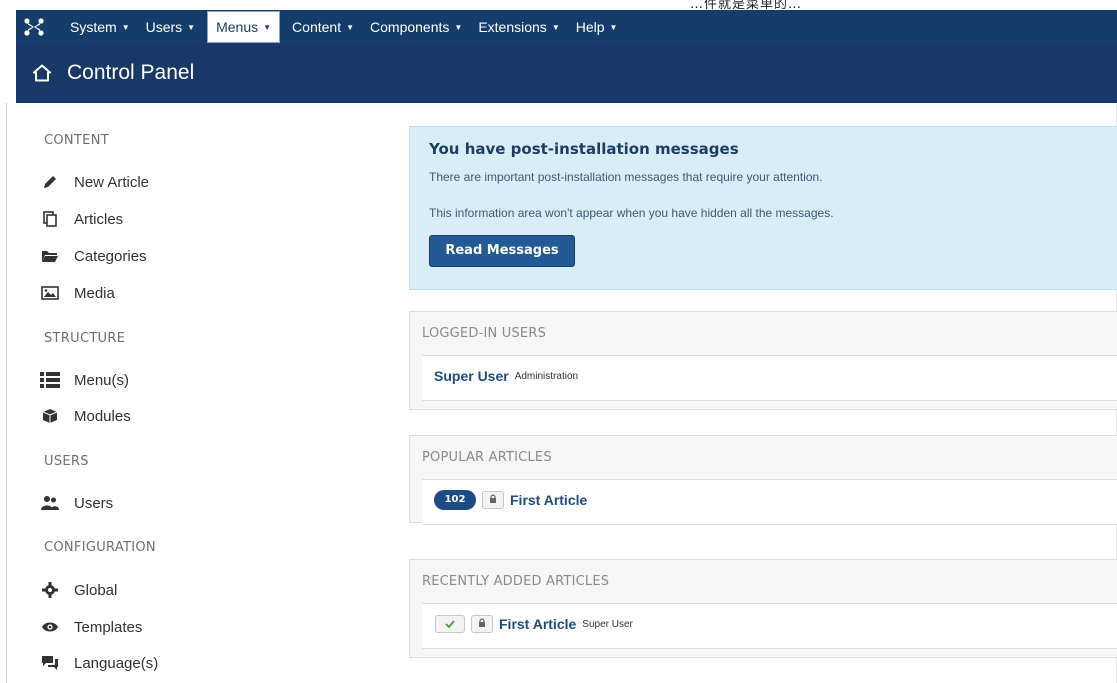 This screenshot has width=1117, height=683. Describe the element at coordinates (450, 624) in the screenshot. I see `published-check-icon` at that location.